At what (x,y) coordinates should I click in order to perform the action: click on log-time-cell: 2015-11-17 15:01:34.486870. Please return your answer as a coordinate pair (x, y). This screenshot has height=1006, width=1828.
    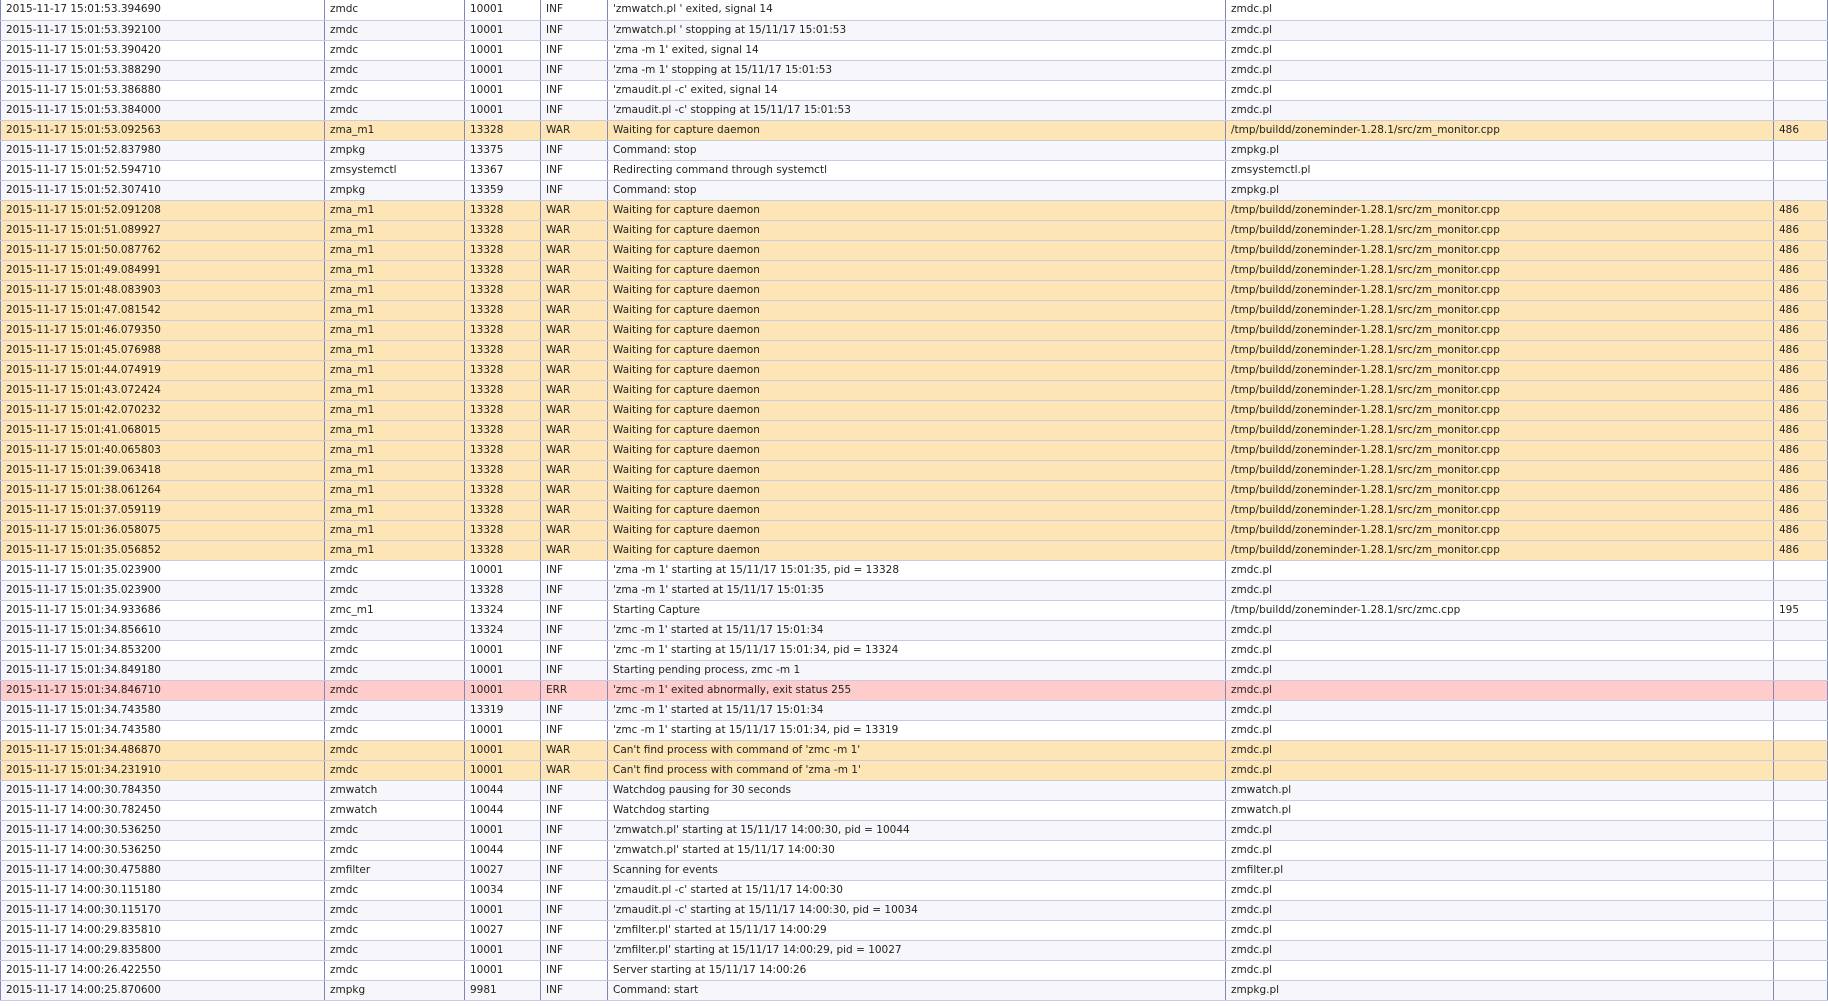
    Looking at the image, I should click on (162, 750).